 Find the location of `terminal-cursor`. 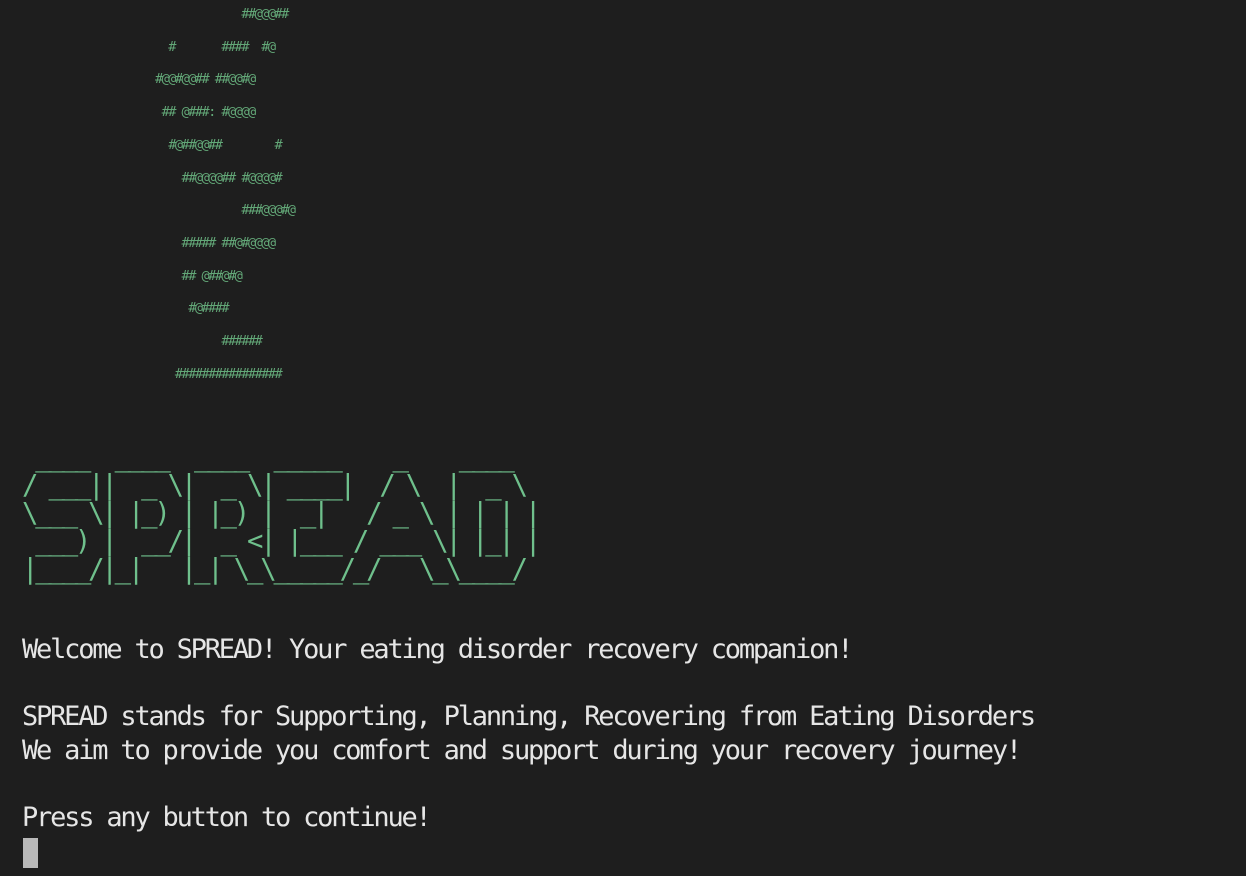

terminal-cursor is located at coordinates (30, 853).